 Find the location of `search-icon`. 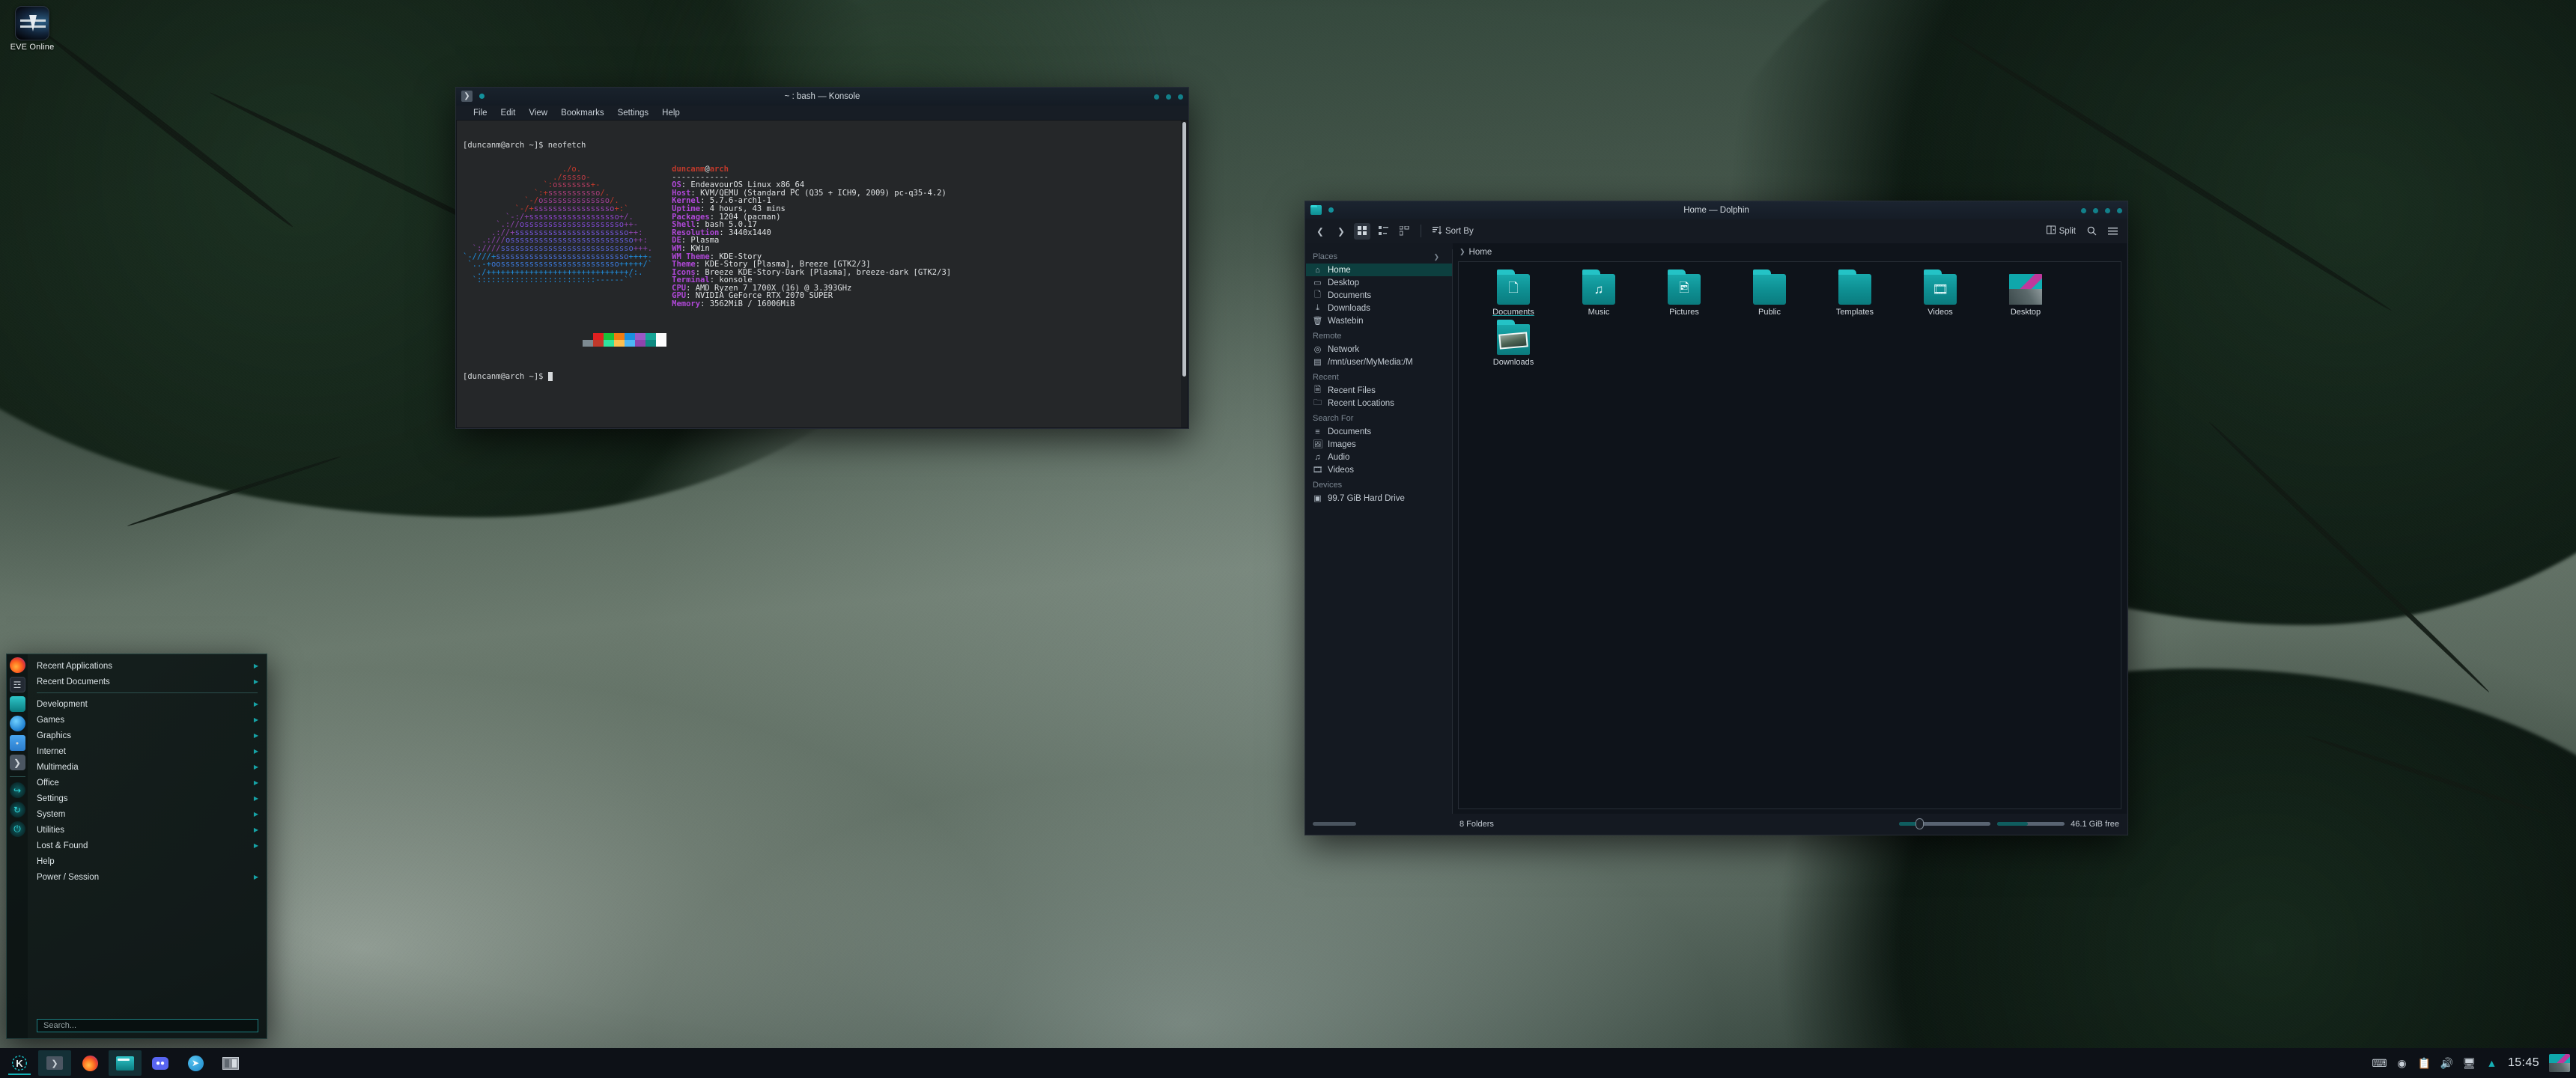

search-icon is located at coordinates (2091, 231).